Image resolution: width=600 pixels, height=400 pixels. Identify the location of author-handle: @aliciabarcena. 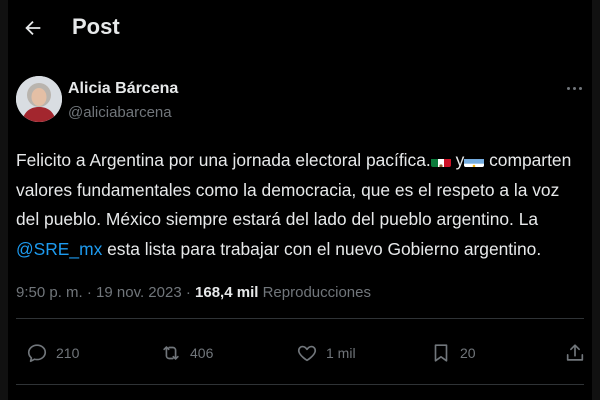
(120, 112).